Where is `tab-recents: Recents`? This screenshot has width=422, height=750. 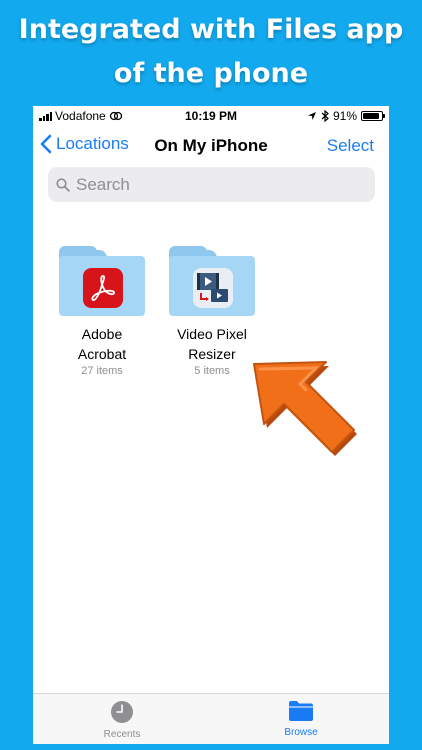 tab-recents: Recents is located at coordinates (122, 720).